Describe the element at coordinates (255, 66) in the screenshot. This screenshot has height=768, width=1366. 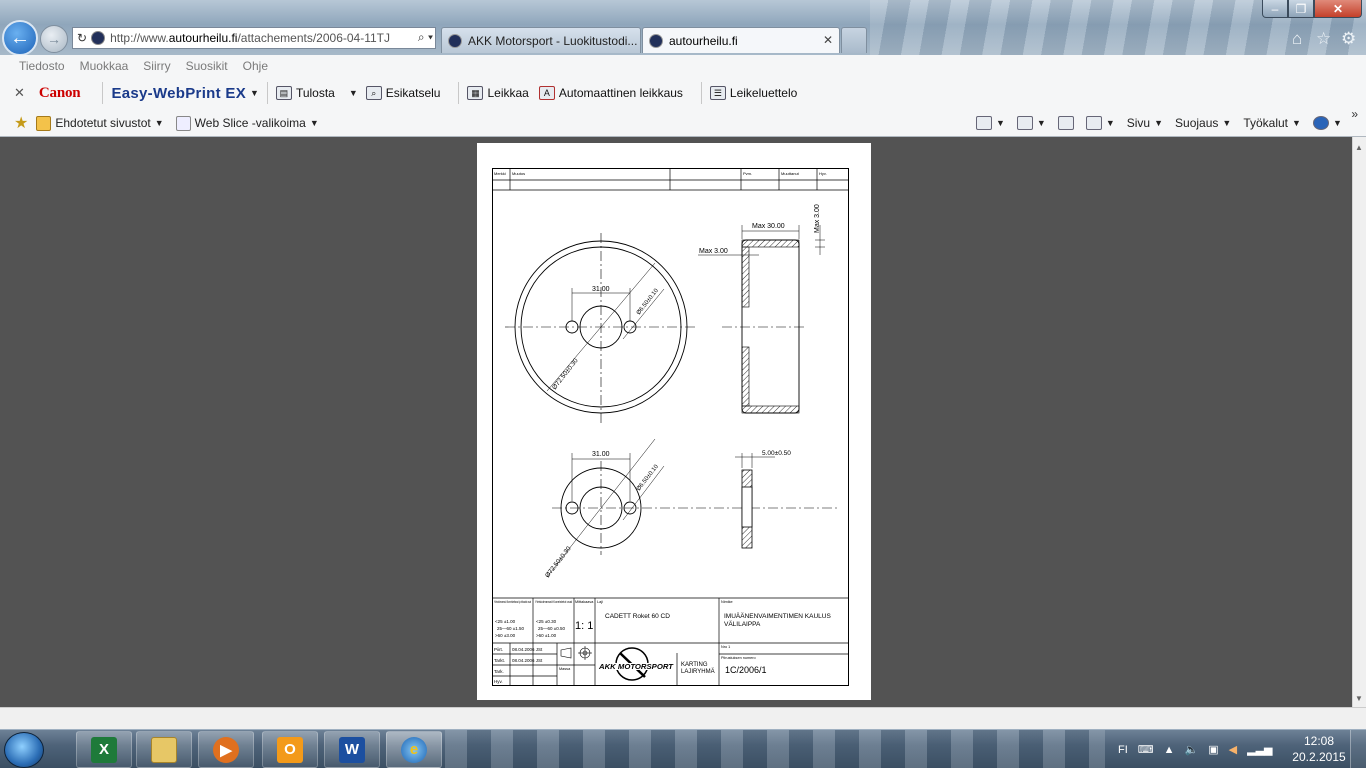
I see `menu-help: Ohje` at that location.